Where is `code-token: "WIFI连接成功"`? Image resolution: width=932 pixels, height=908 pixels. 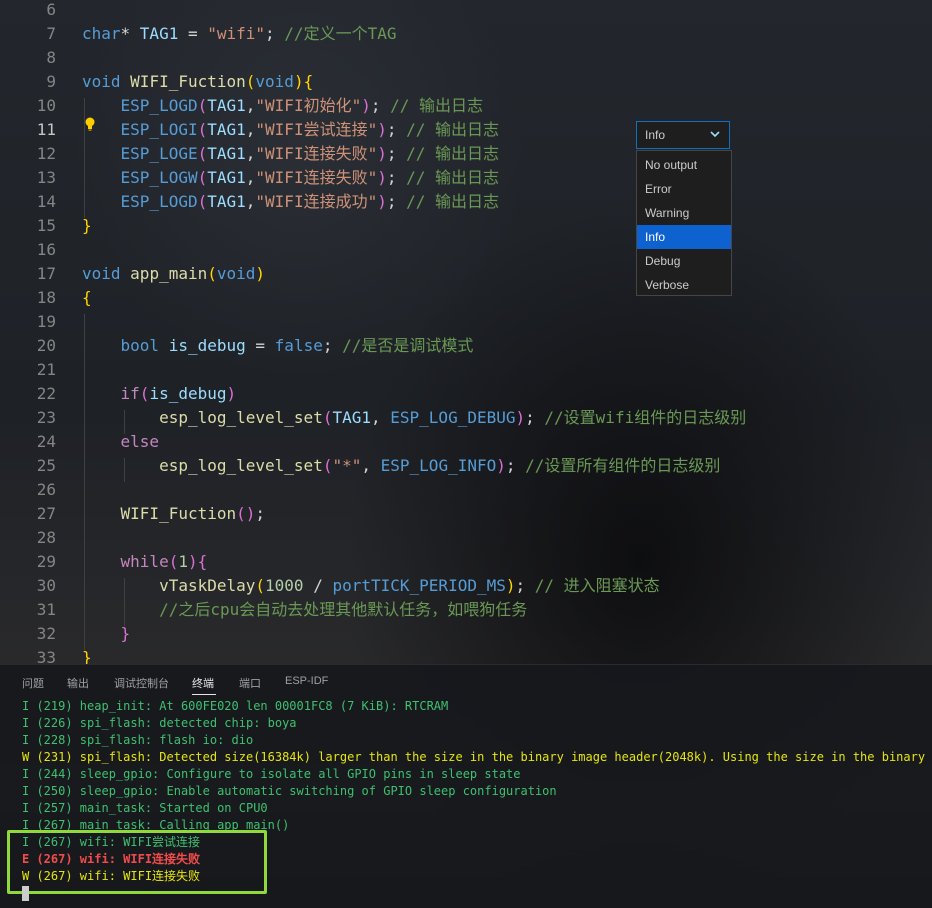 code-token: "WIFI连接成功" is located at coordinates (316, 201).